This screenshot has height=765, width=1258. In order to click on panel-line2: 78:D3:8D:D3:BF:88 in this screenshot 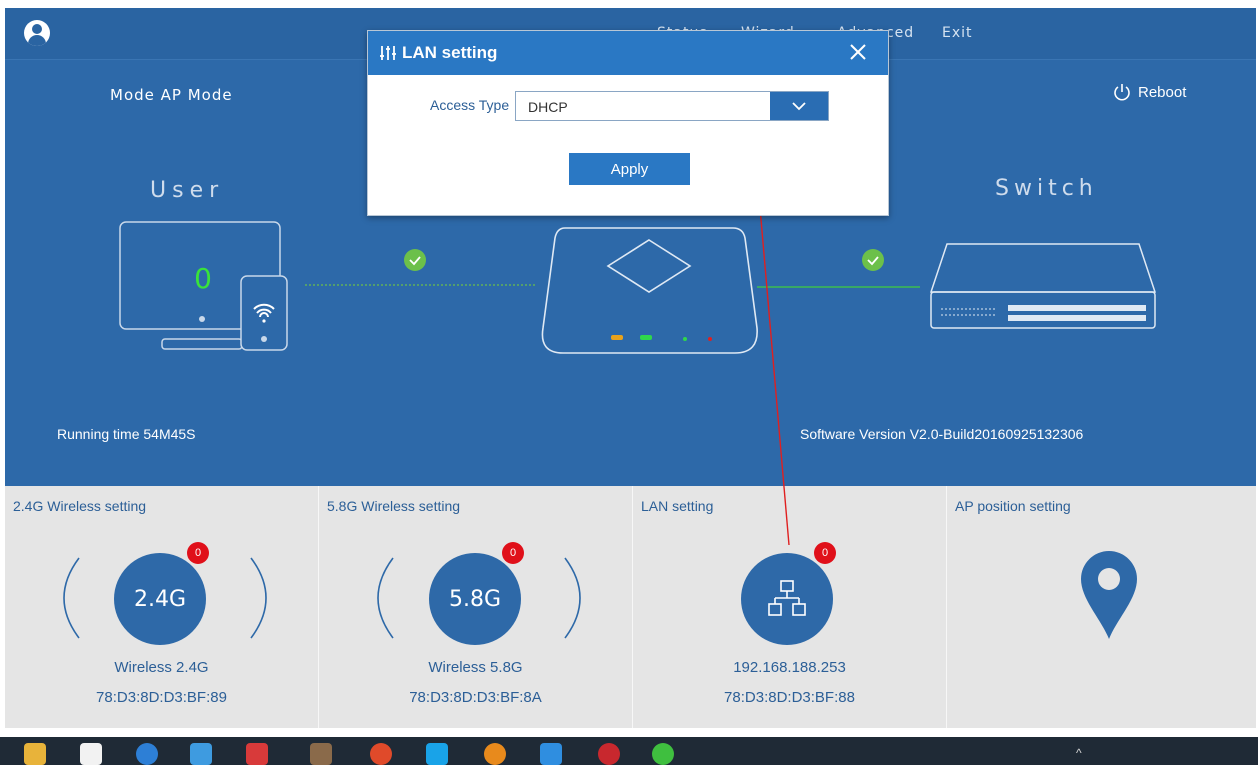, I will do `click(789, 697)`.